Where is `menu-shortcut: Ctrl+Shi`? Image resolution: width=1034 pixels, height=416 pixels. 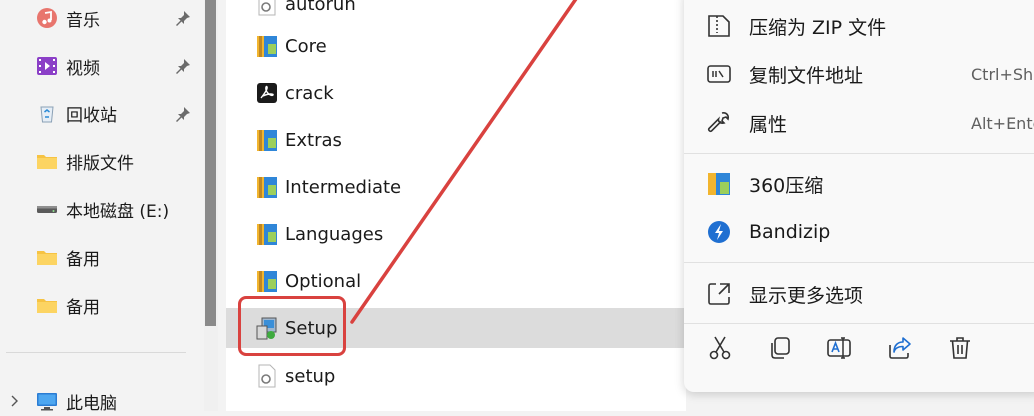
menu-shortcut: Ctrl+Shi is located at coordinates (1002, 74).